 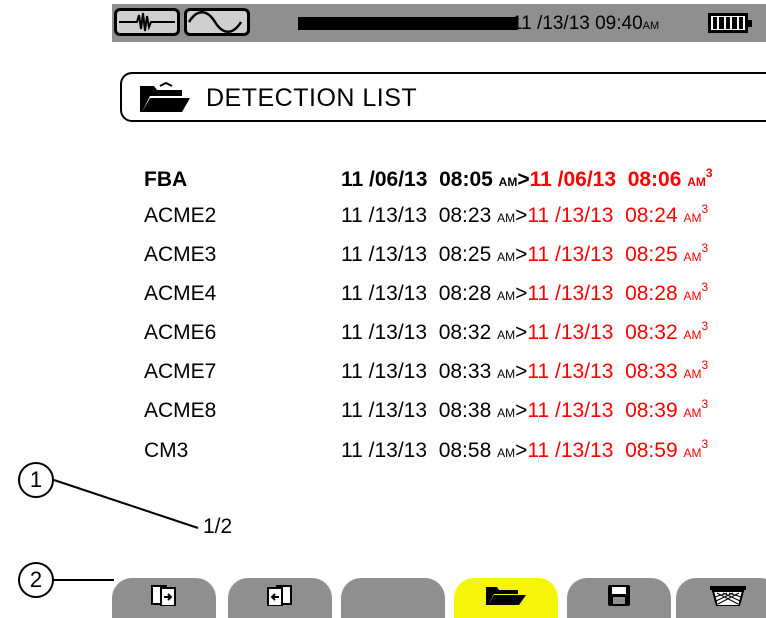 What do you see at coordinates (218, 526) in the screenshot?
I see `page-indicator: 1/2` at bounding box center [218, 526].